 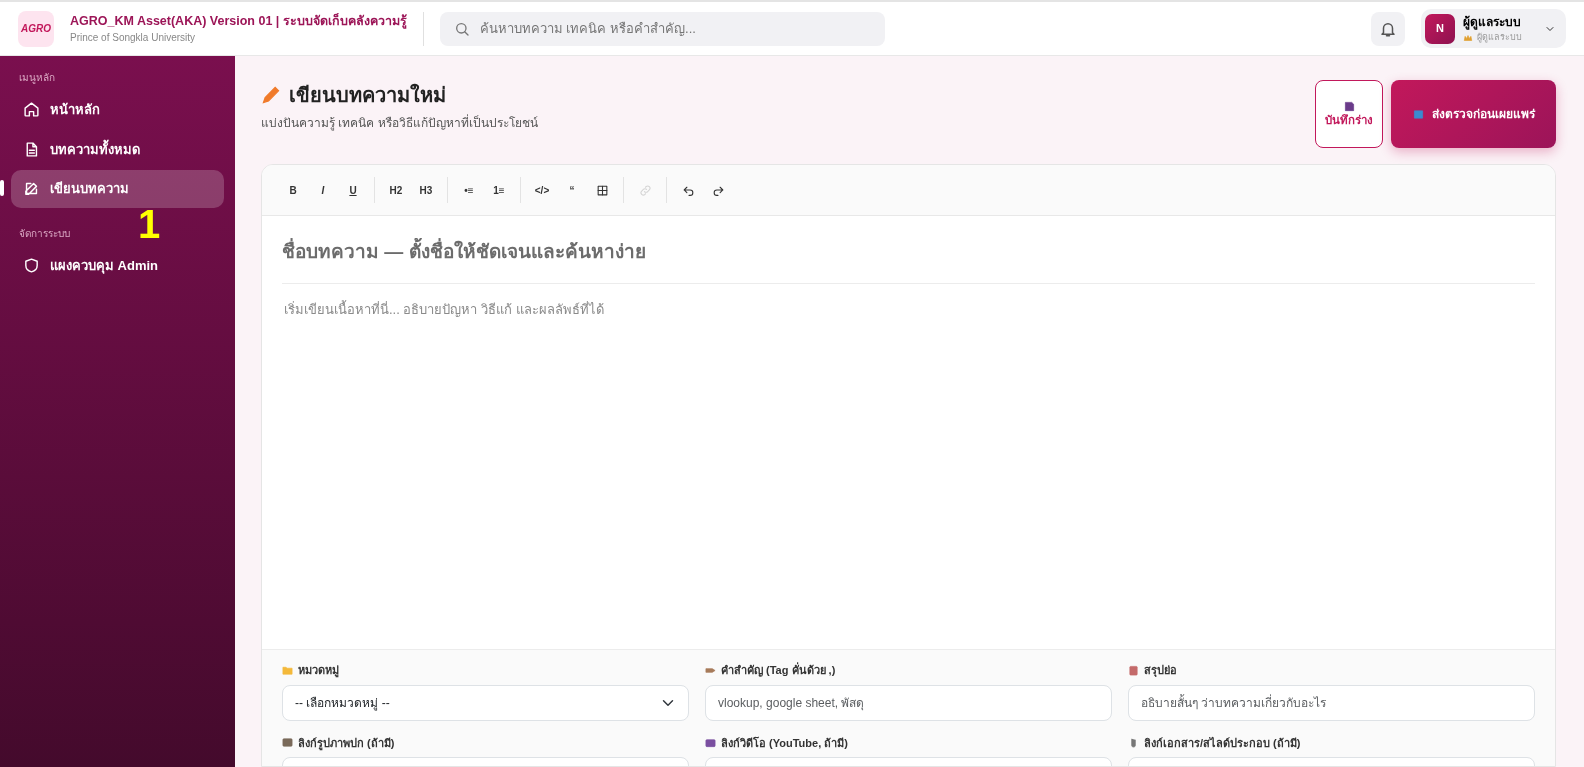 What do you see at coordinates (353, 190) in the screenshot?
I see `toolbar-button: U` at bounding box center [353, 190].